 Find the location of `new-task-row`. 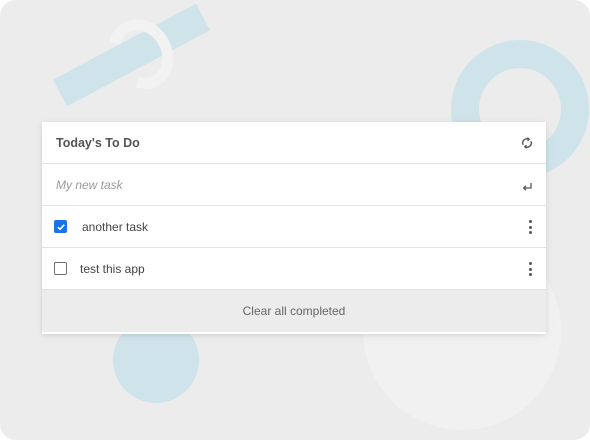

new-task-row is located at coordinates (294, 185).